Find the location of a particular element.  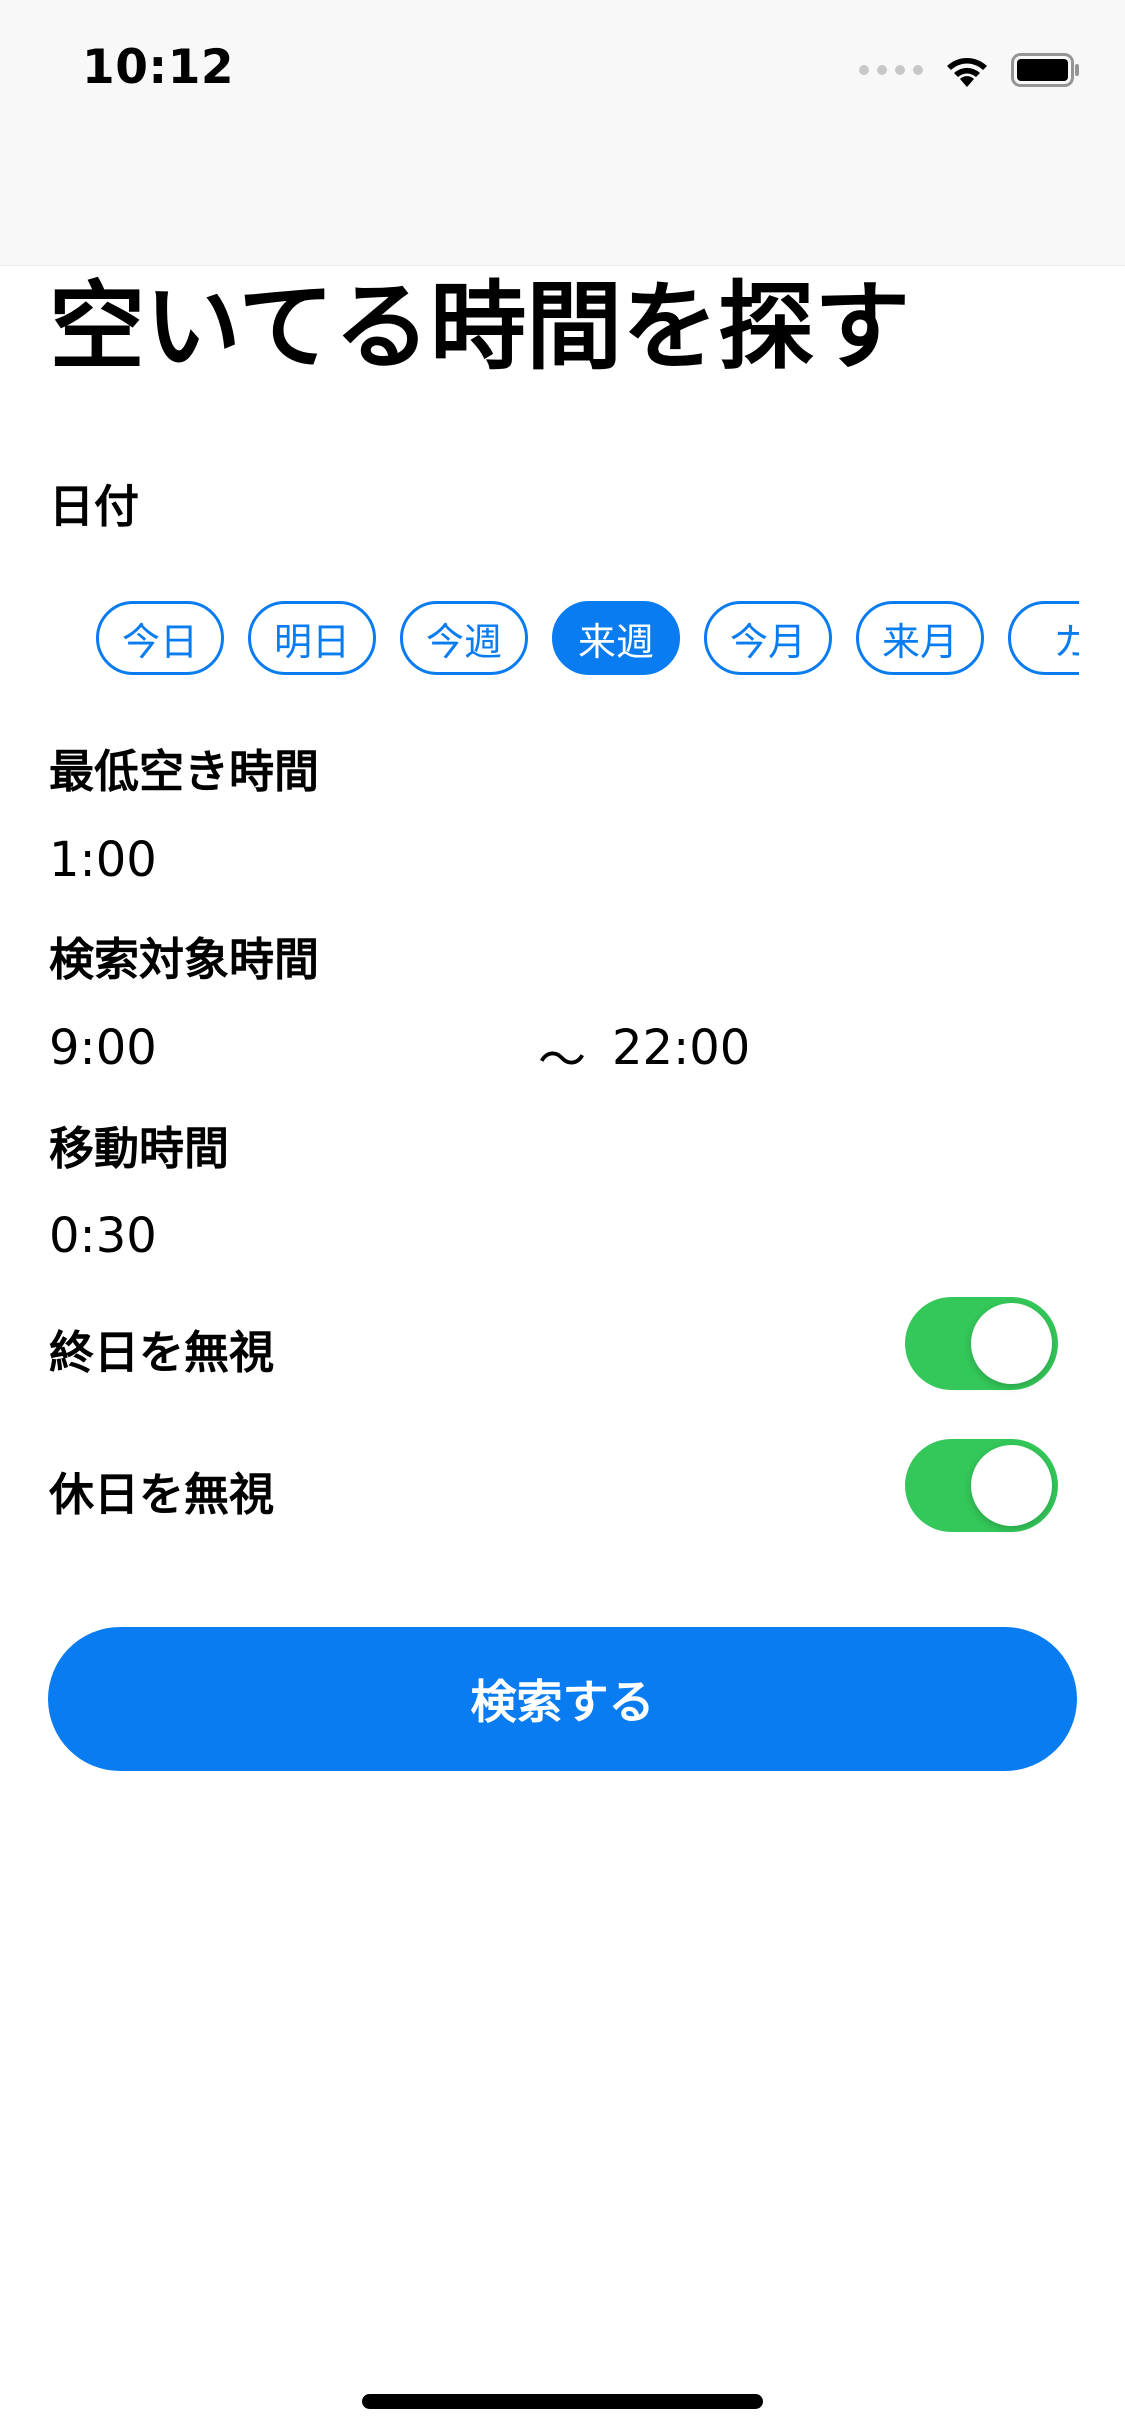

wifi-icon is located at coordinates (967, 70).